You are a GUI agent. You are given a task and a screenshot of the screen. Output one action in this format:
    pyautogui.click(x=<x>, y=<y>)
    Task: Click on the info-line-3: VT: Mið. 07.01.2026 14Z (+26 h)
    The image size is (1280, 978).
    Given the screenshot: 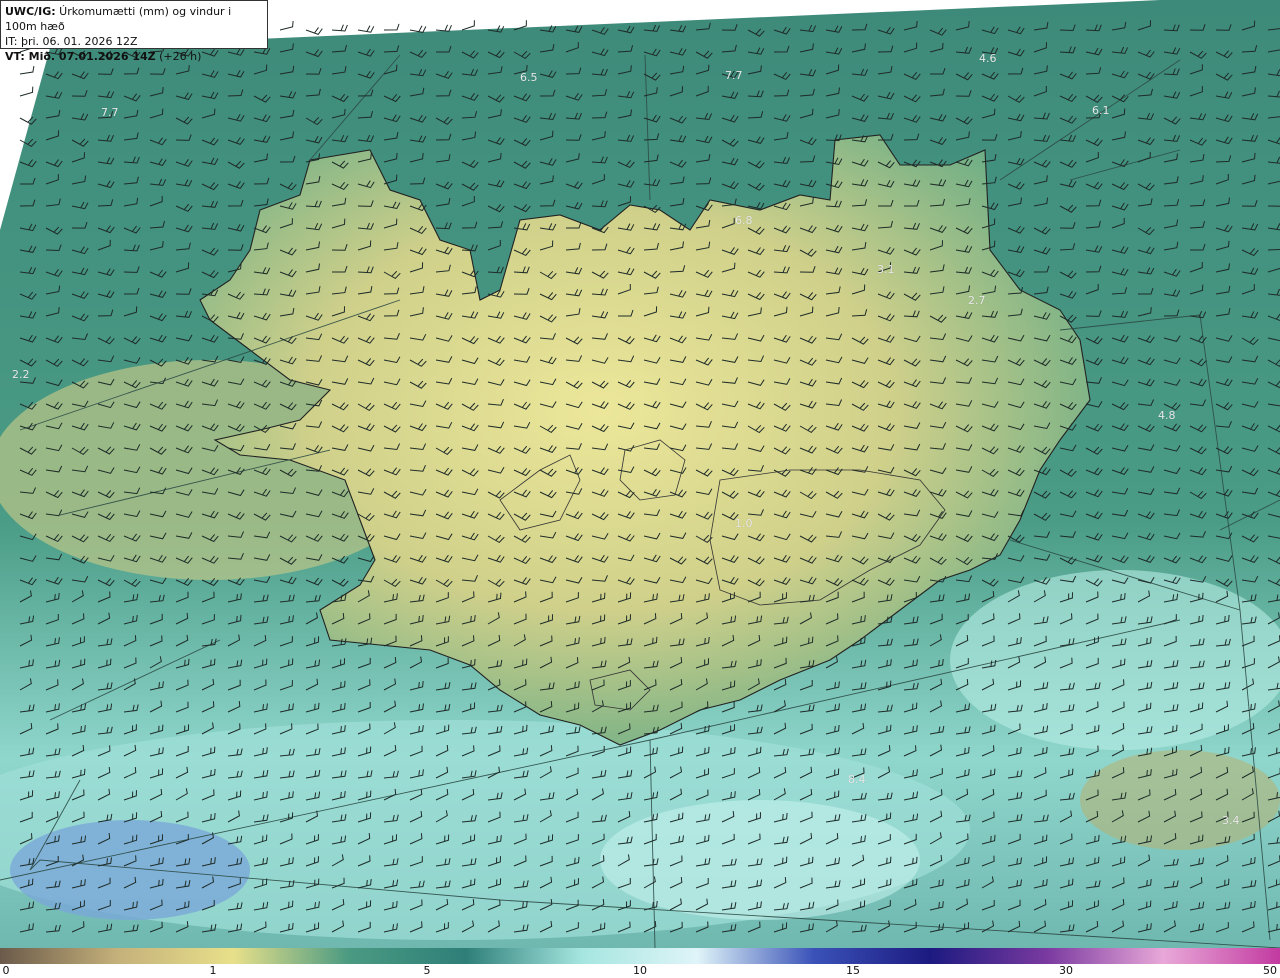 What is the action you would take?
    pyautogui.click(x=134, y=56)
    